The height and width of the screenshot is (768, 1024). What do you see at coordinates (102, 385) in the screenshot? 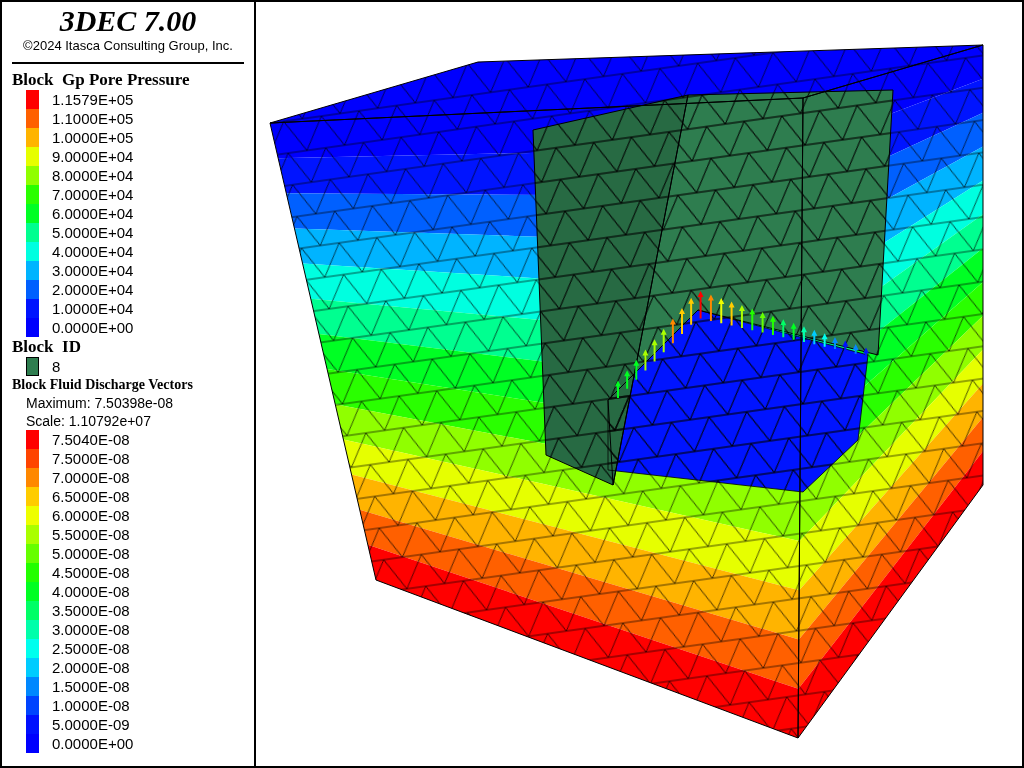
I see `legend-title: Block Fluid Discharge Vectors` at bounding box center [102, 385].